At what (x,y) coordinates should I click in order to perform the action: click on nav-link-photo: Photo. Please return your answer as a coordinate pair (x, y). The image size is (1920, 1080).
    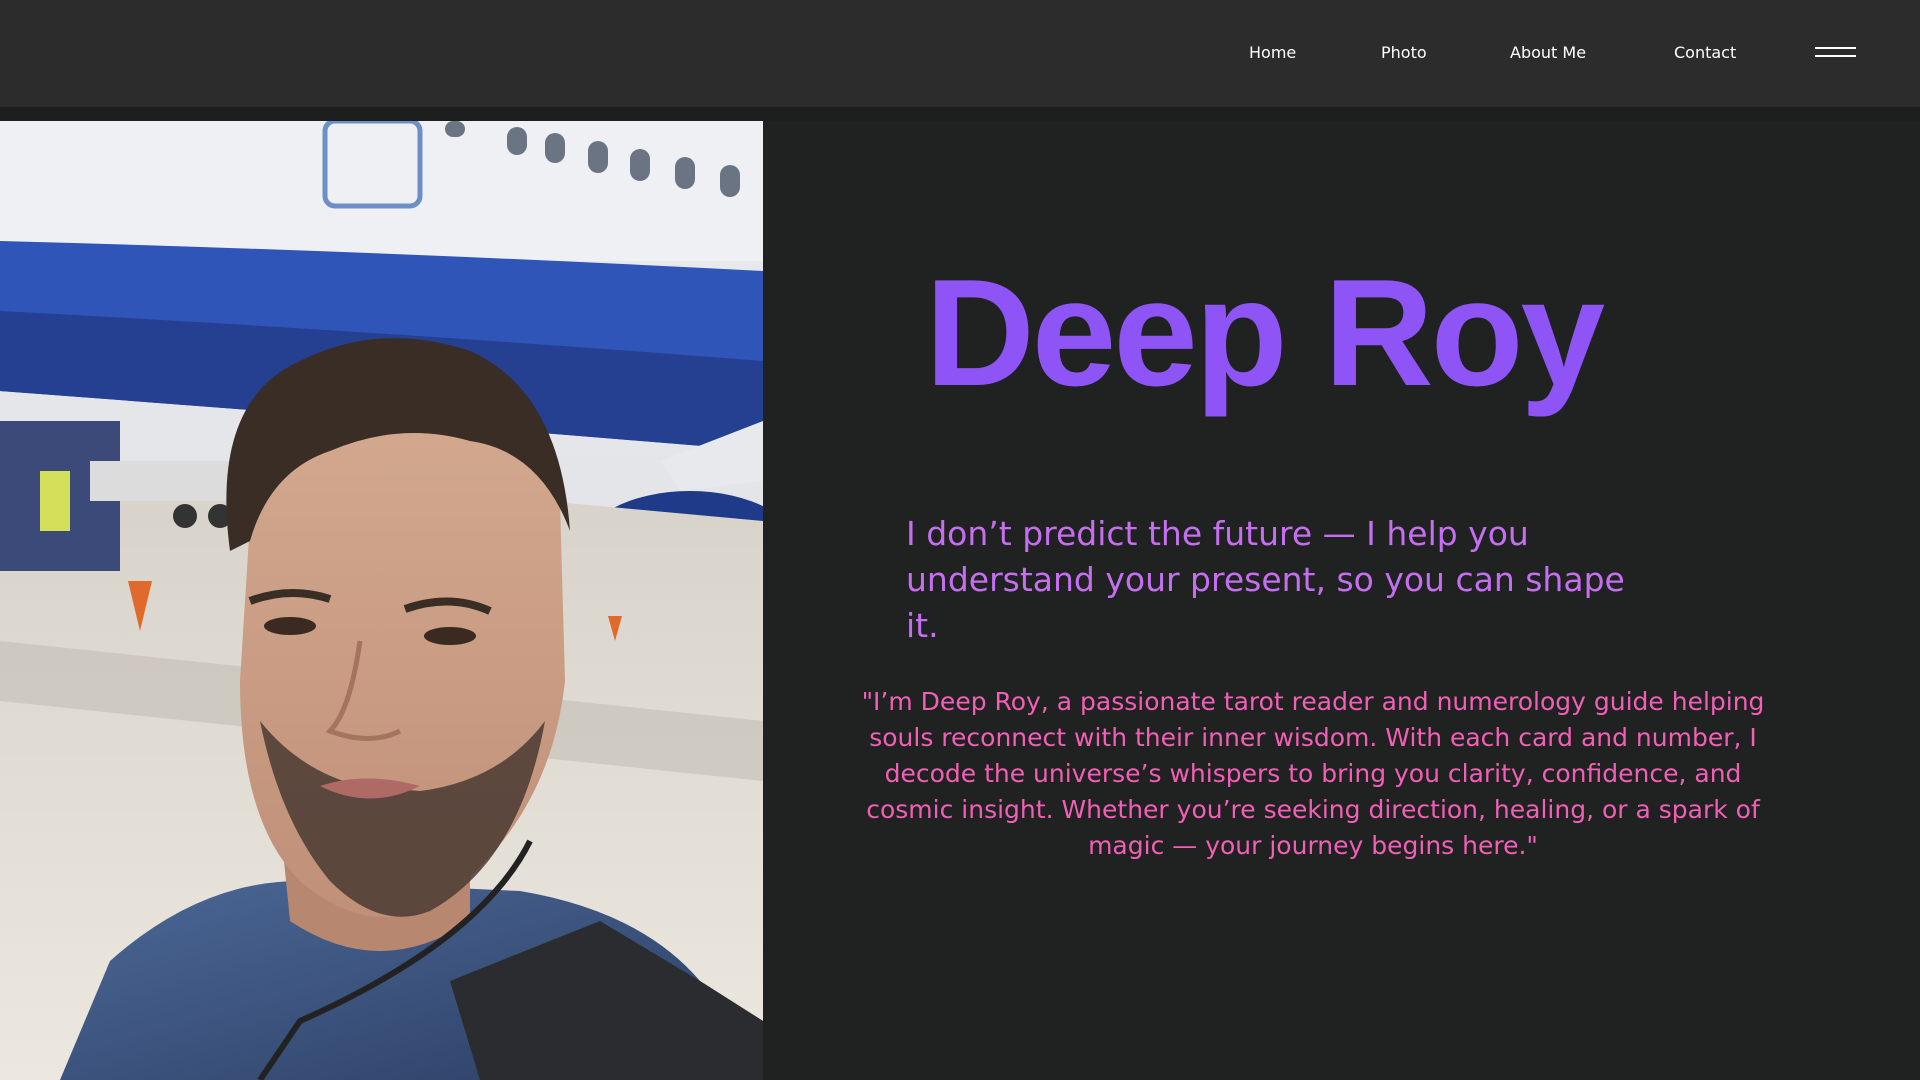
    Looking at the image, I should click on (1404, 53).